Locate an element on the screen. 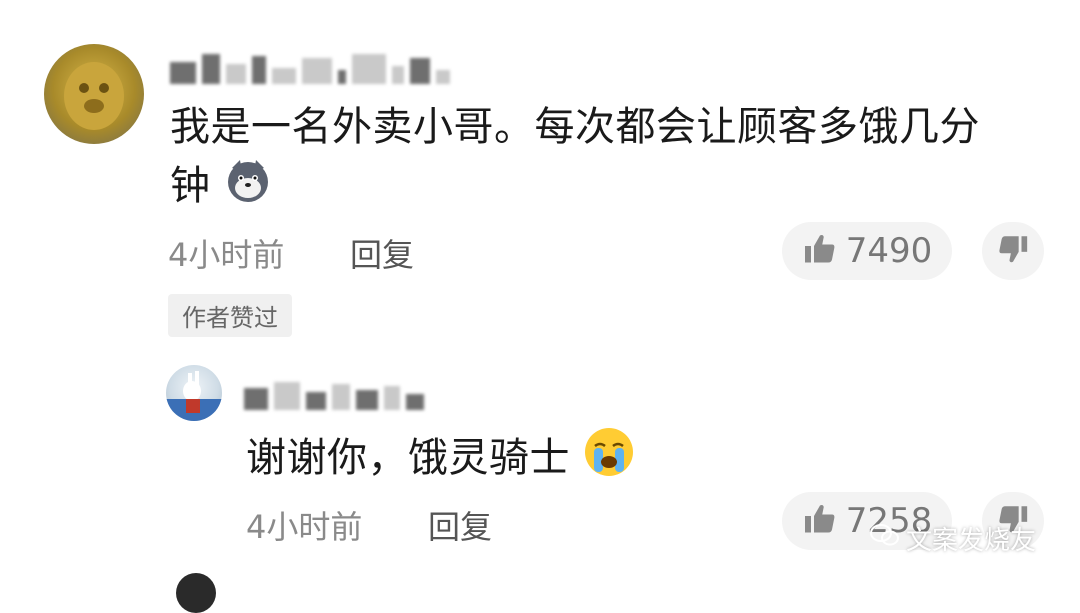 The width and height of the screenshot is (1080, 613). like-count: 7490 is located at coordinates (889, 251).